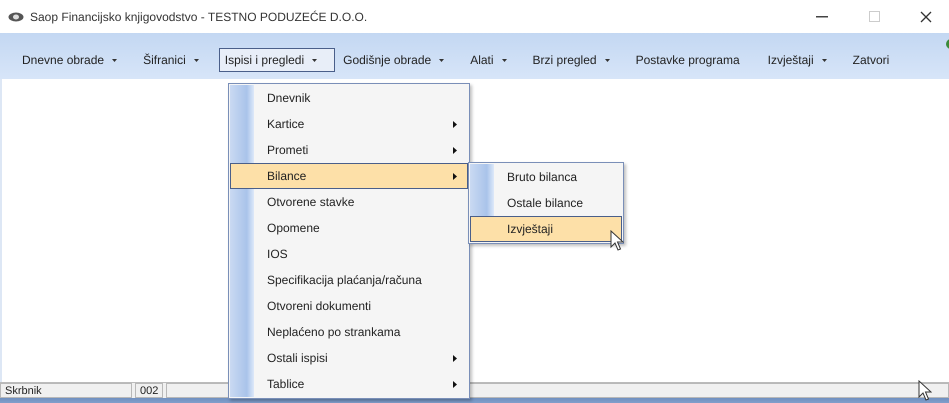 Image resolution: width=949 pixels, height=403 pixels. Describe the element at coordinates (349, 202) in the screenshot. I see `menu-entry: Otvorene stavke` at that location.